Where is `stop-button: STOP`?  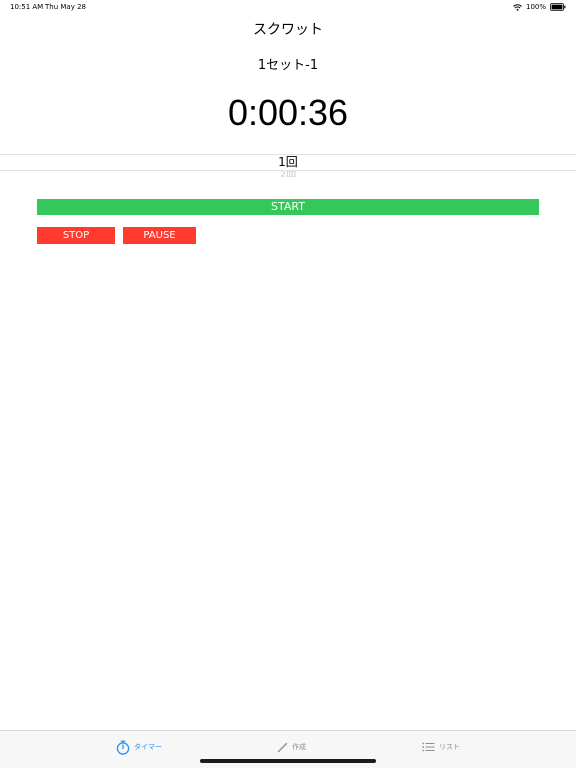 stop-button: STOP is located at coordinates (76, 235).